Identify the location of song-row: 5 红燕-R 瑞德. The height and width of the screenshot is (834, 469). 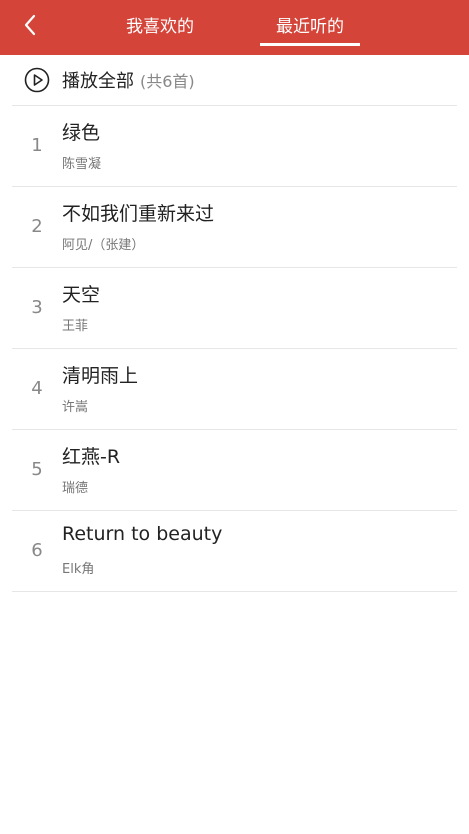
(234, 470).